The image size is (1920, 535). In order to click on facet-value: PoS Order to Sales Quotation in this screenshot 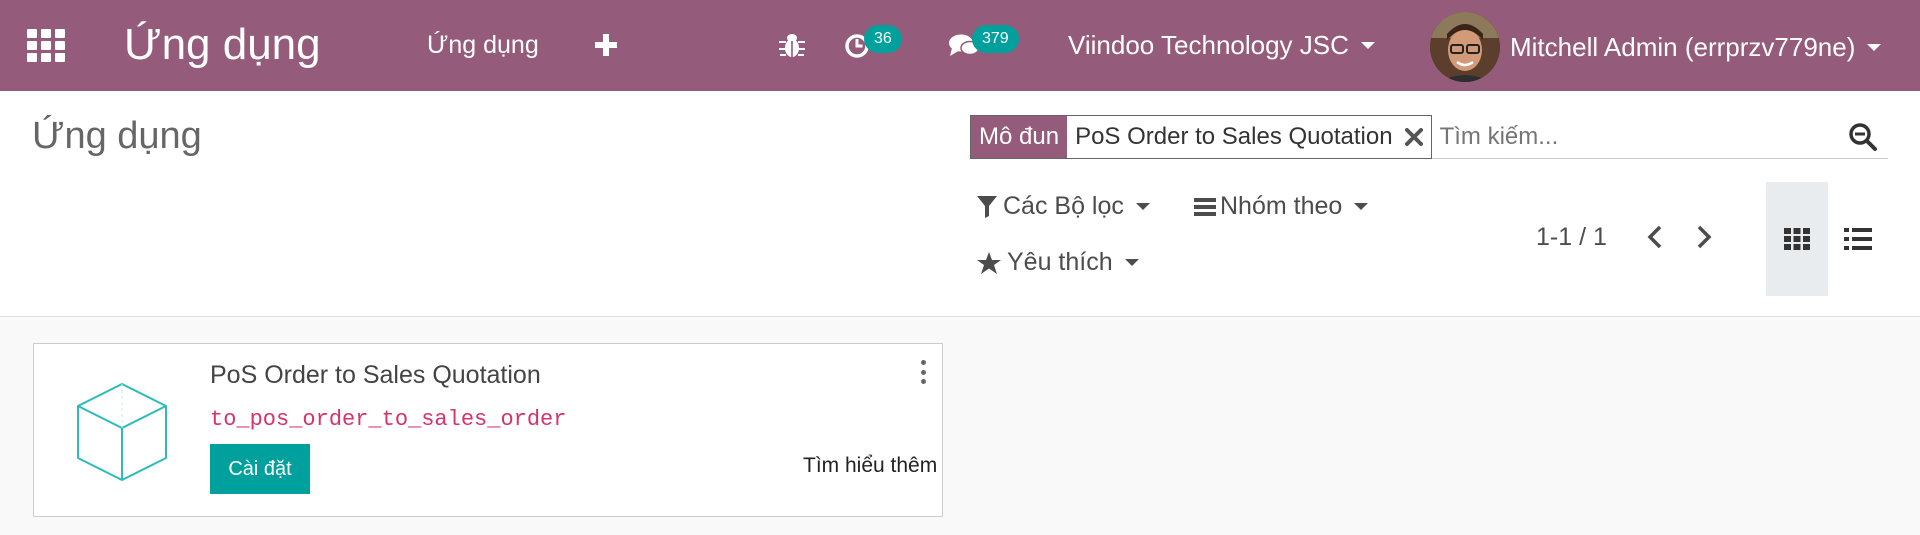, I will do `click(1234, 136)`.